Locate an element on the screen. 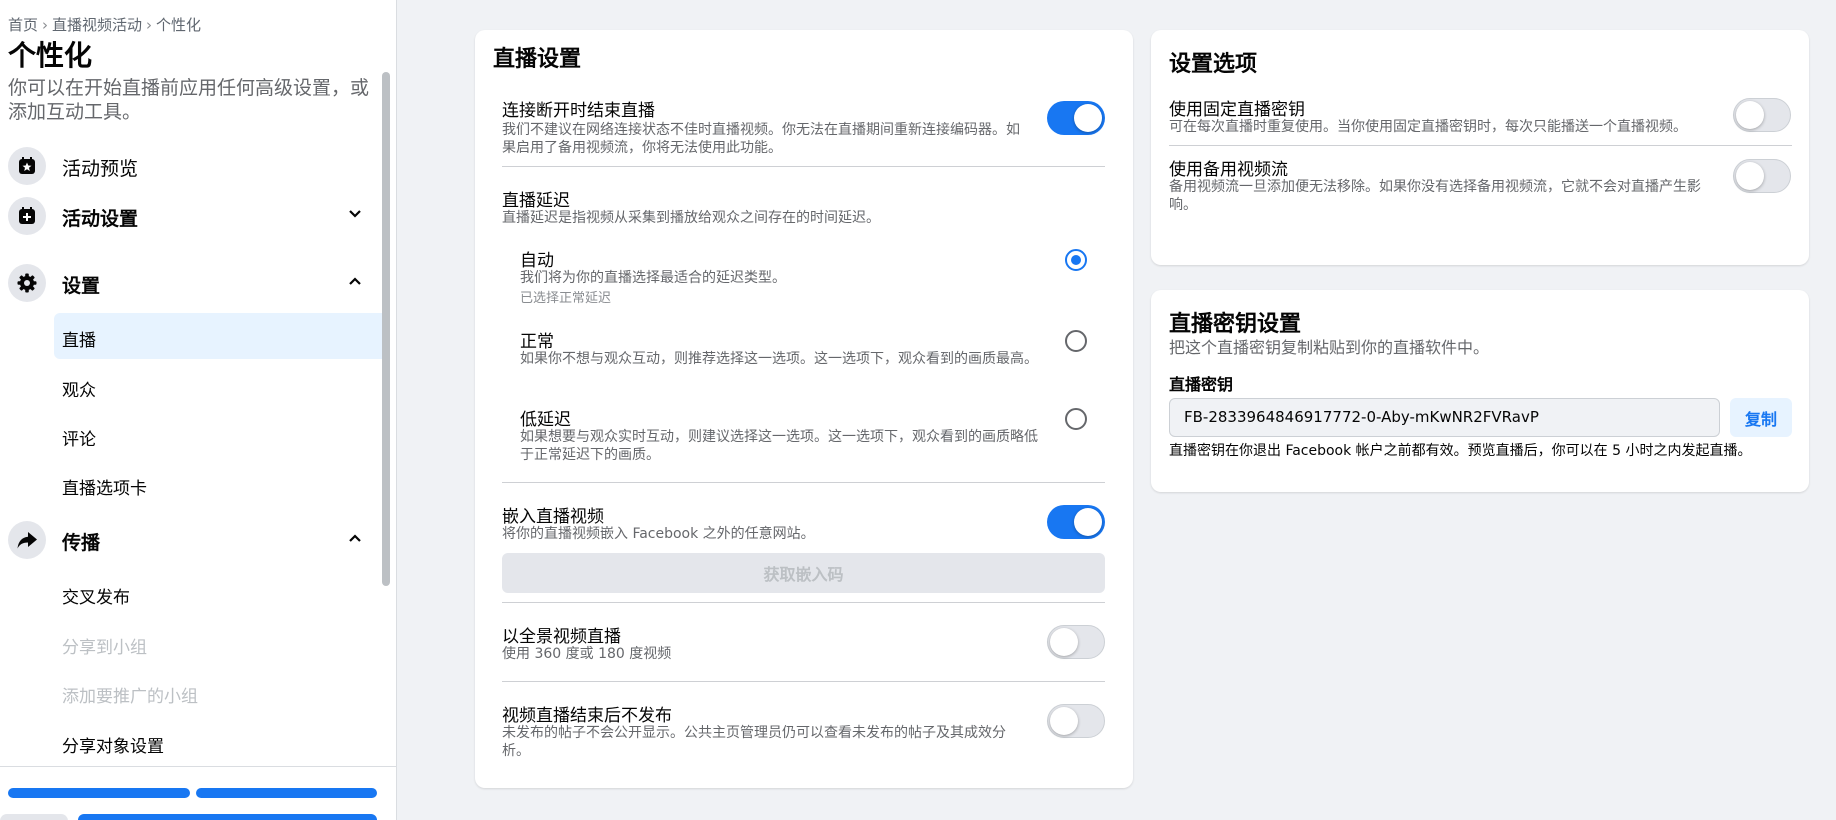  sidebar-item-audience-label: 观众 is located at coordinates (79, 391).